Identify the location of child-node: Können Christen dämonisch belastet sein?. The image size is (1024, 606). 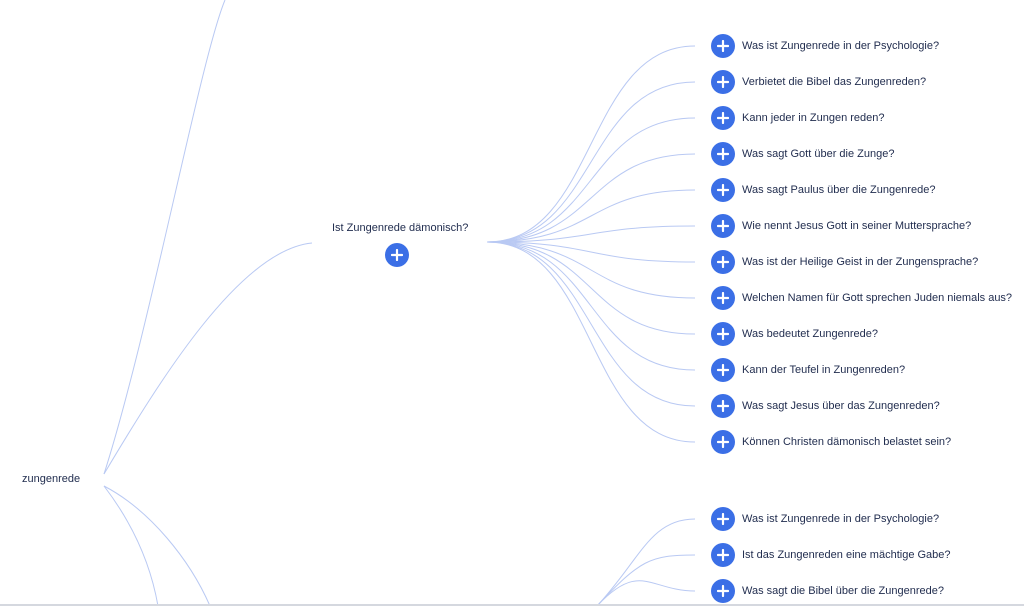
(831, 442).